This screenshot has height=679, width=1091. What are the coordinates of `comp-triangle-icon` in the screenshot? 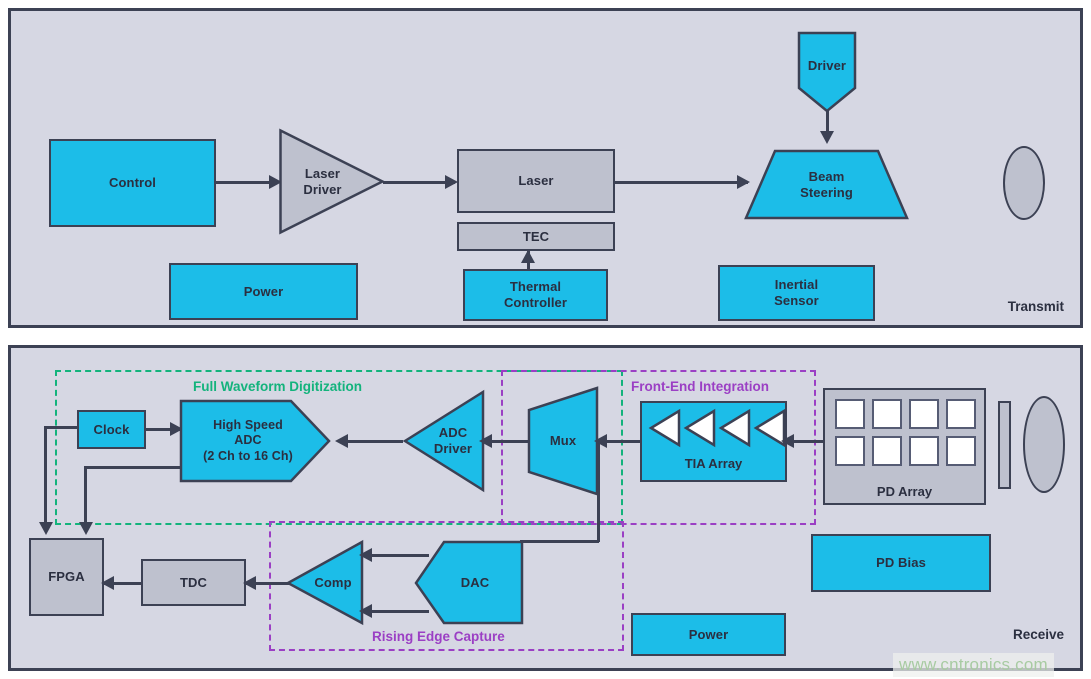 It's located at (324, 582).